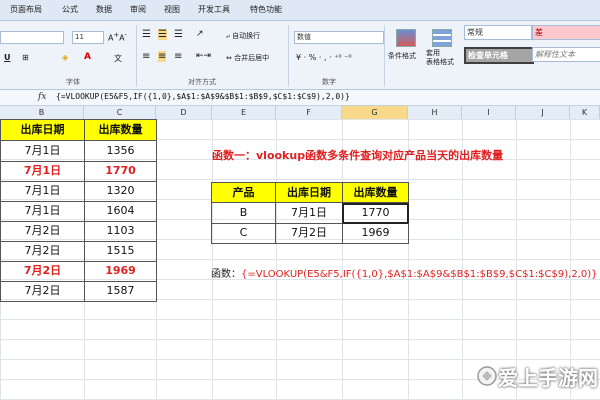  I want to click on column-header-d: D, so click(184, 112).